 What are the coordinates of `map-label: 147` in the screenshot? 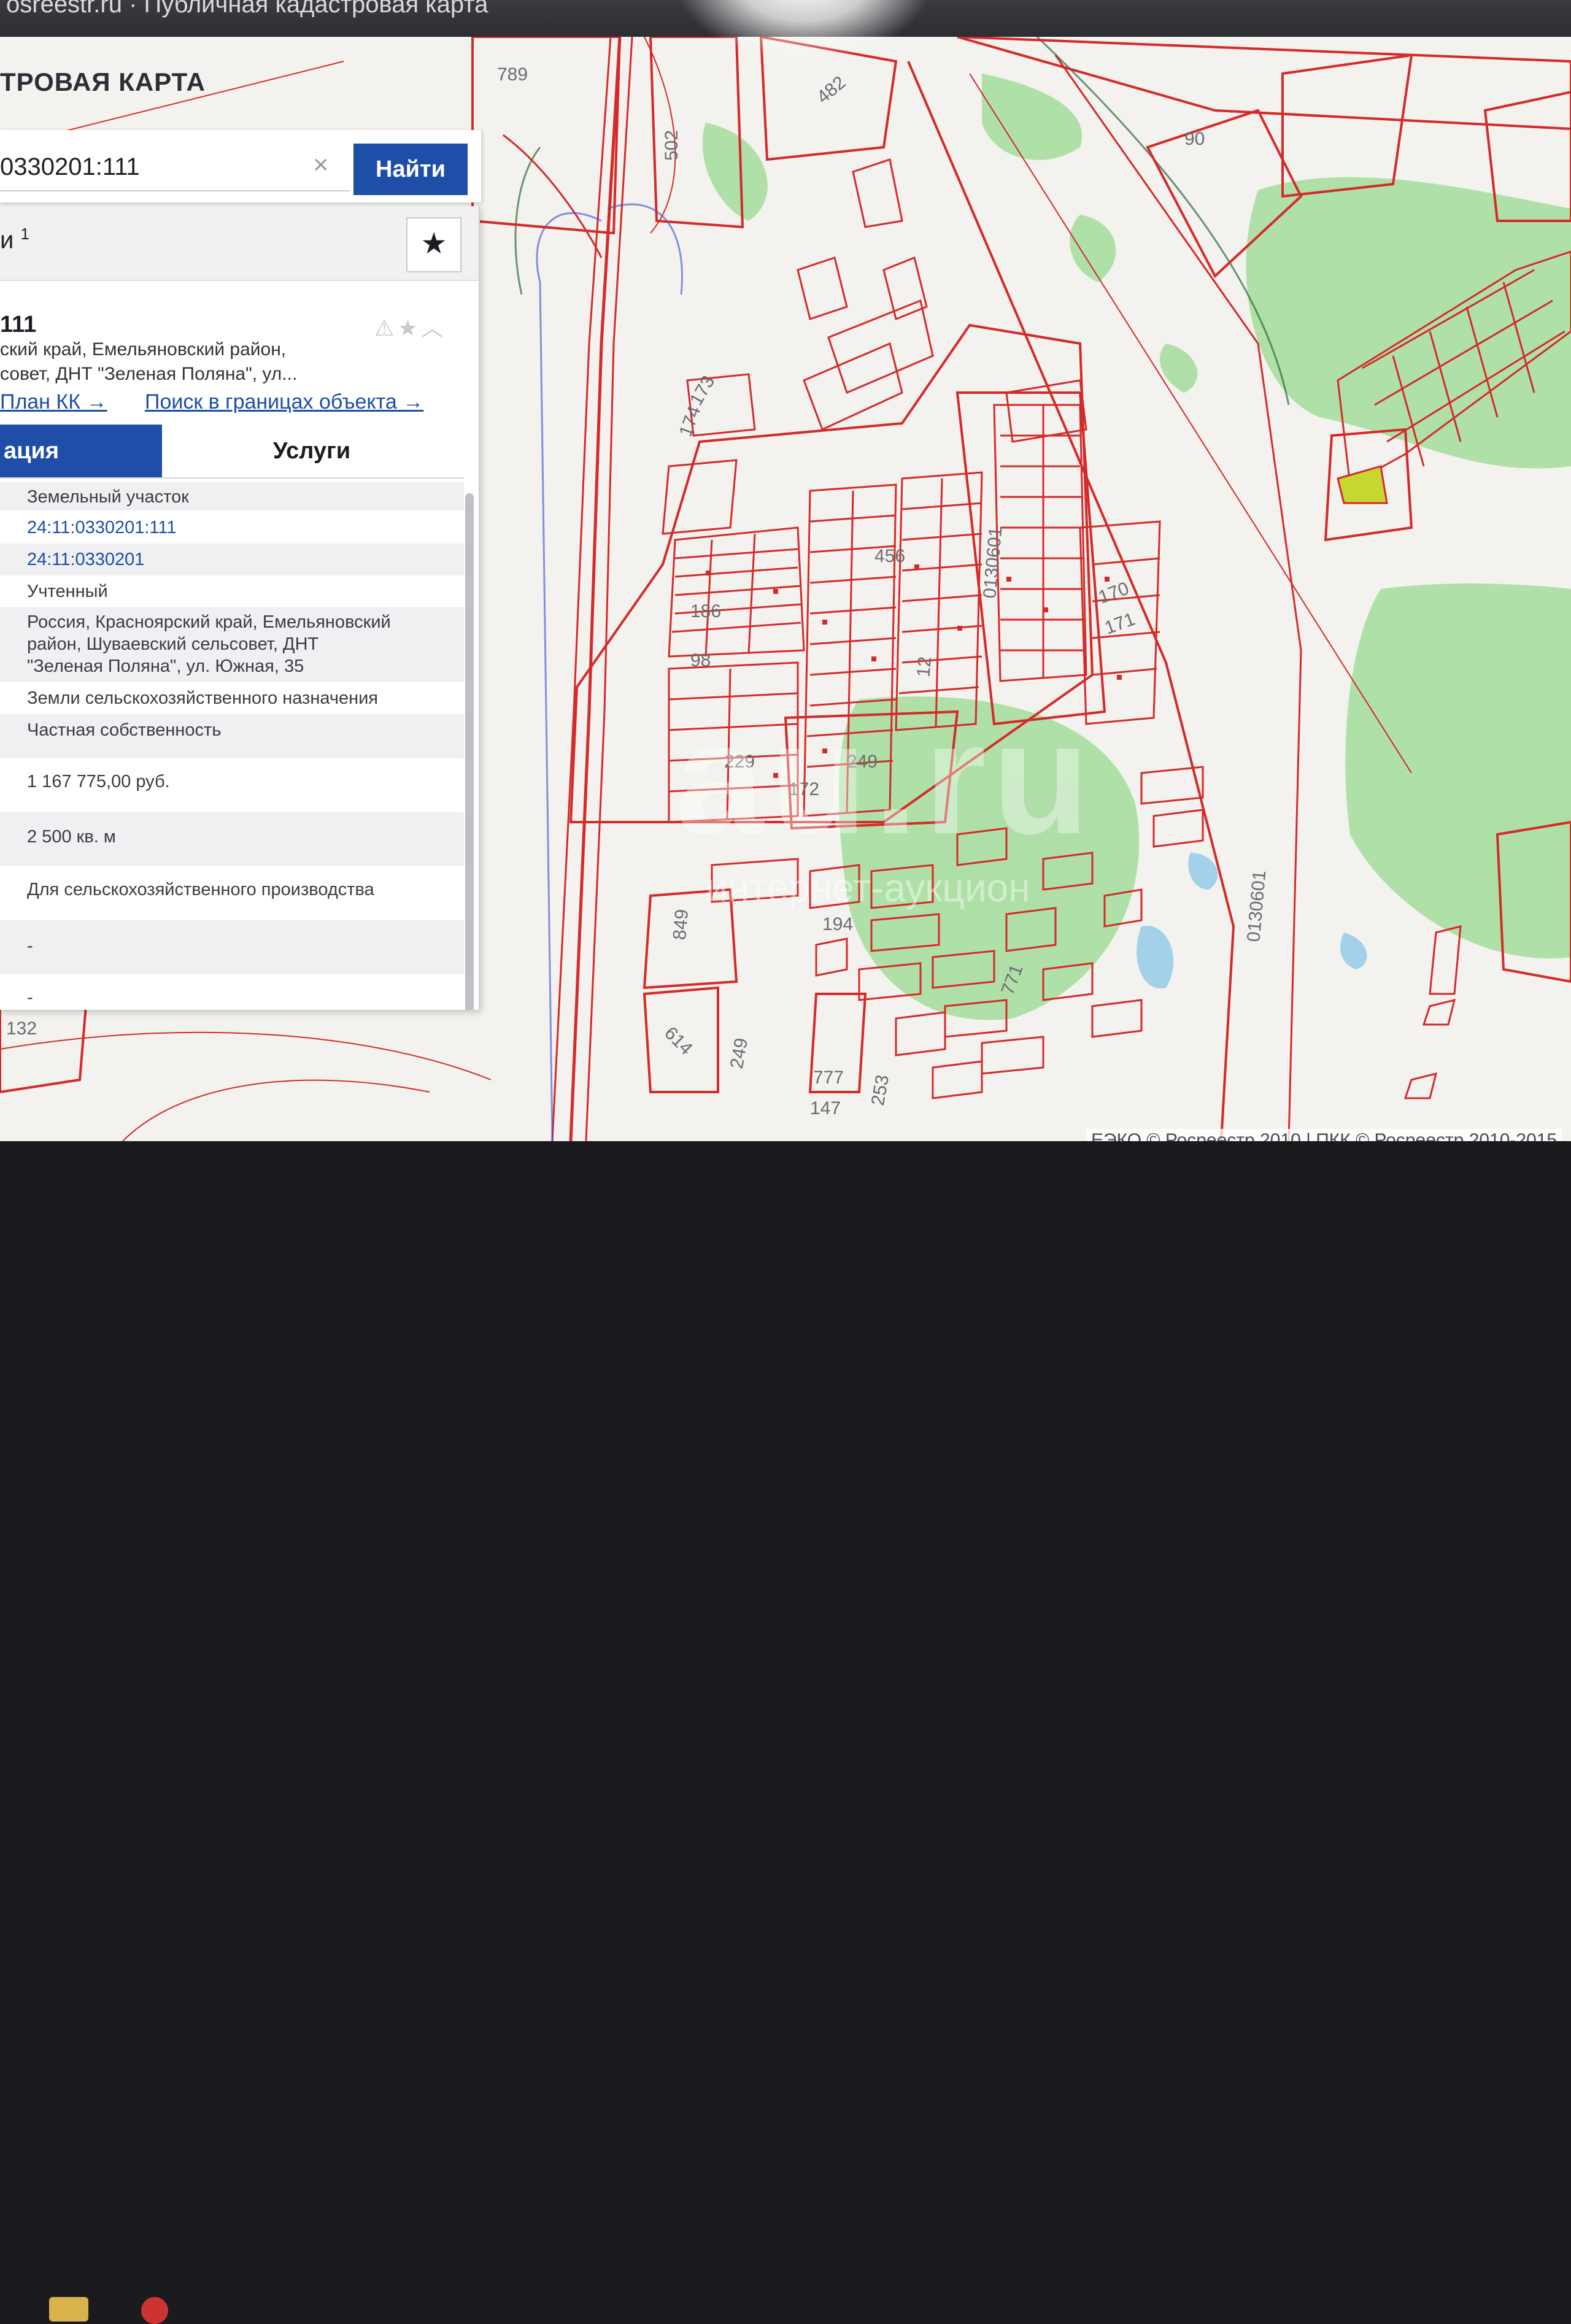 It's located at (825, 1108).